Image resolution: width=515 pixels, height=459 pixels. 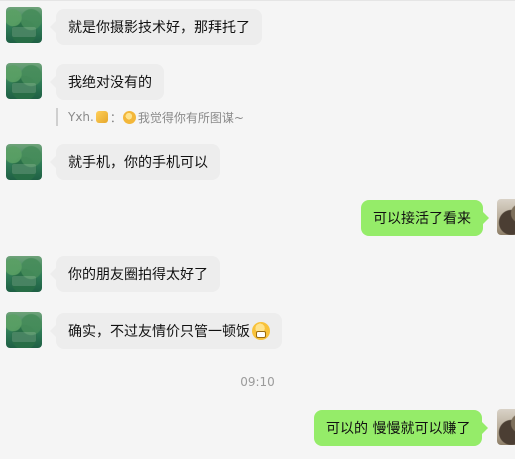 I want to click on message-bubble: 就手机，你的手机可以, so click(x=135, y=162).